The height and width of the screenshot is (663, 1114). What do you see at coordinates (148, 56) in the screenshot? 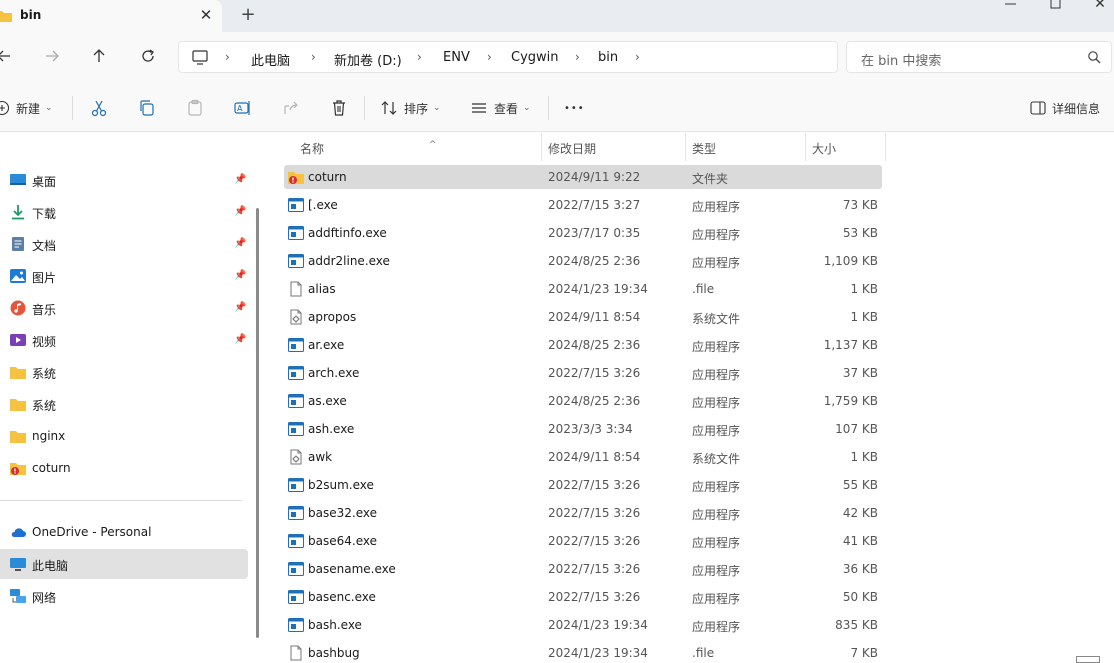
I see `refresh-button` at bounding box center [148, 56].